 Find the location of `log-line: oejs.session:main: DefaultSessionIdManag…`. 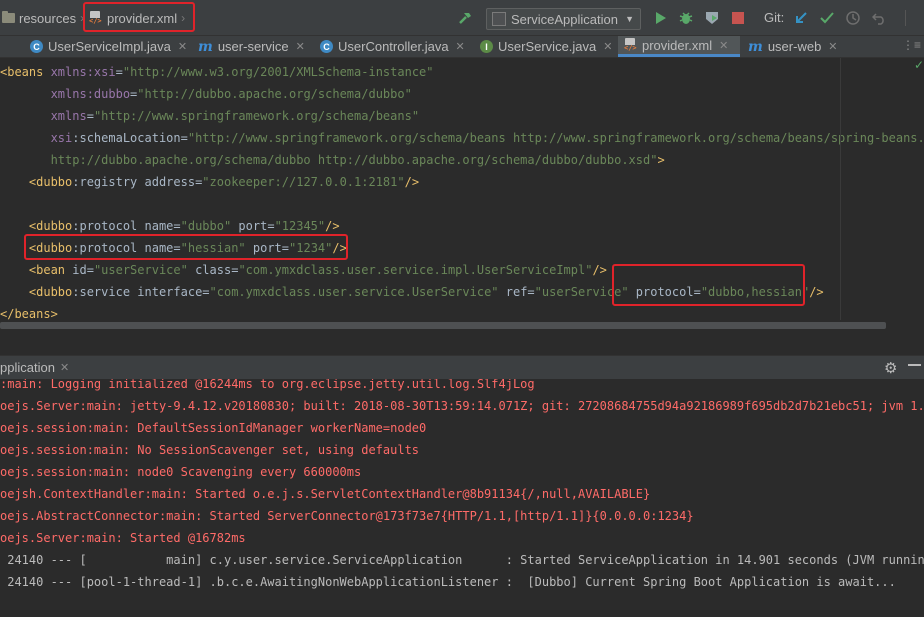

log-line: oejs.session:main: DefaultSessionIdManag… is located at coordinates (213, 428).